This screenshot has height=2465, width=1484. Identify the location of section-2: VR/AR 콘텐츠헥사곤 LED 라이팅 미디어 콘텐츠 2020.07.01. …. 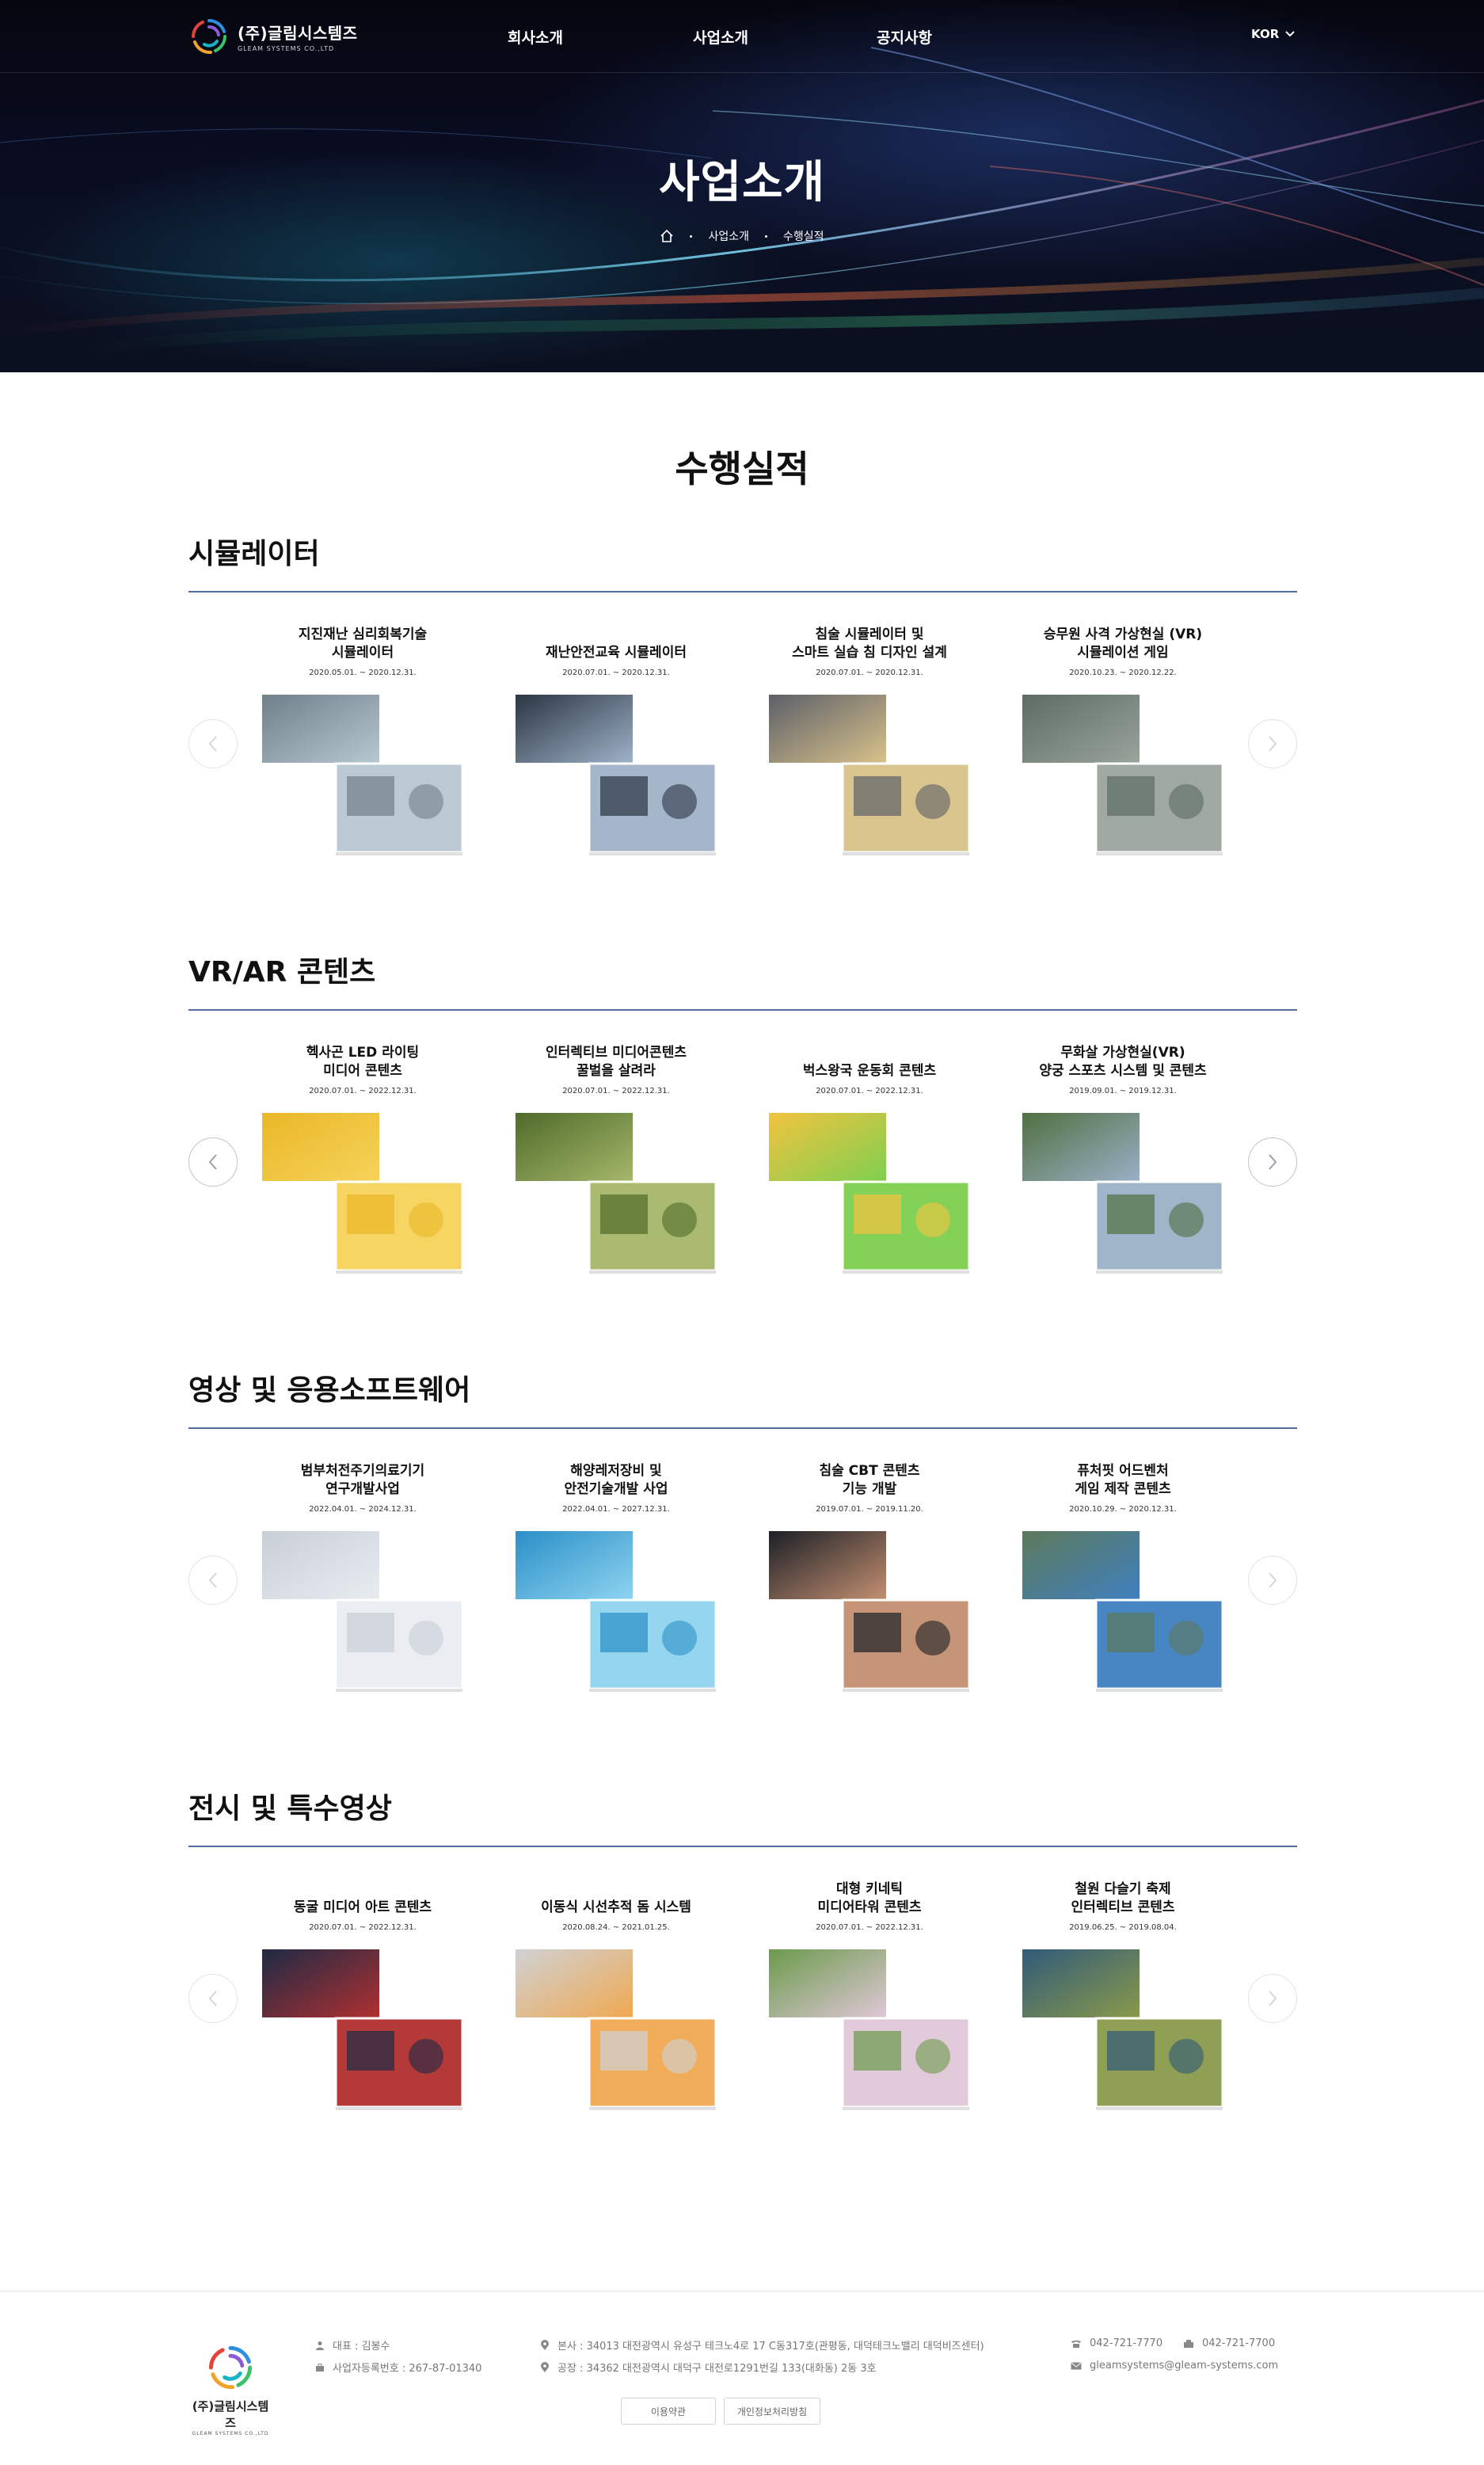
(743, 1139).